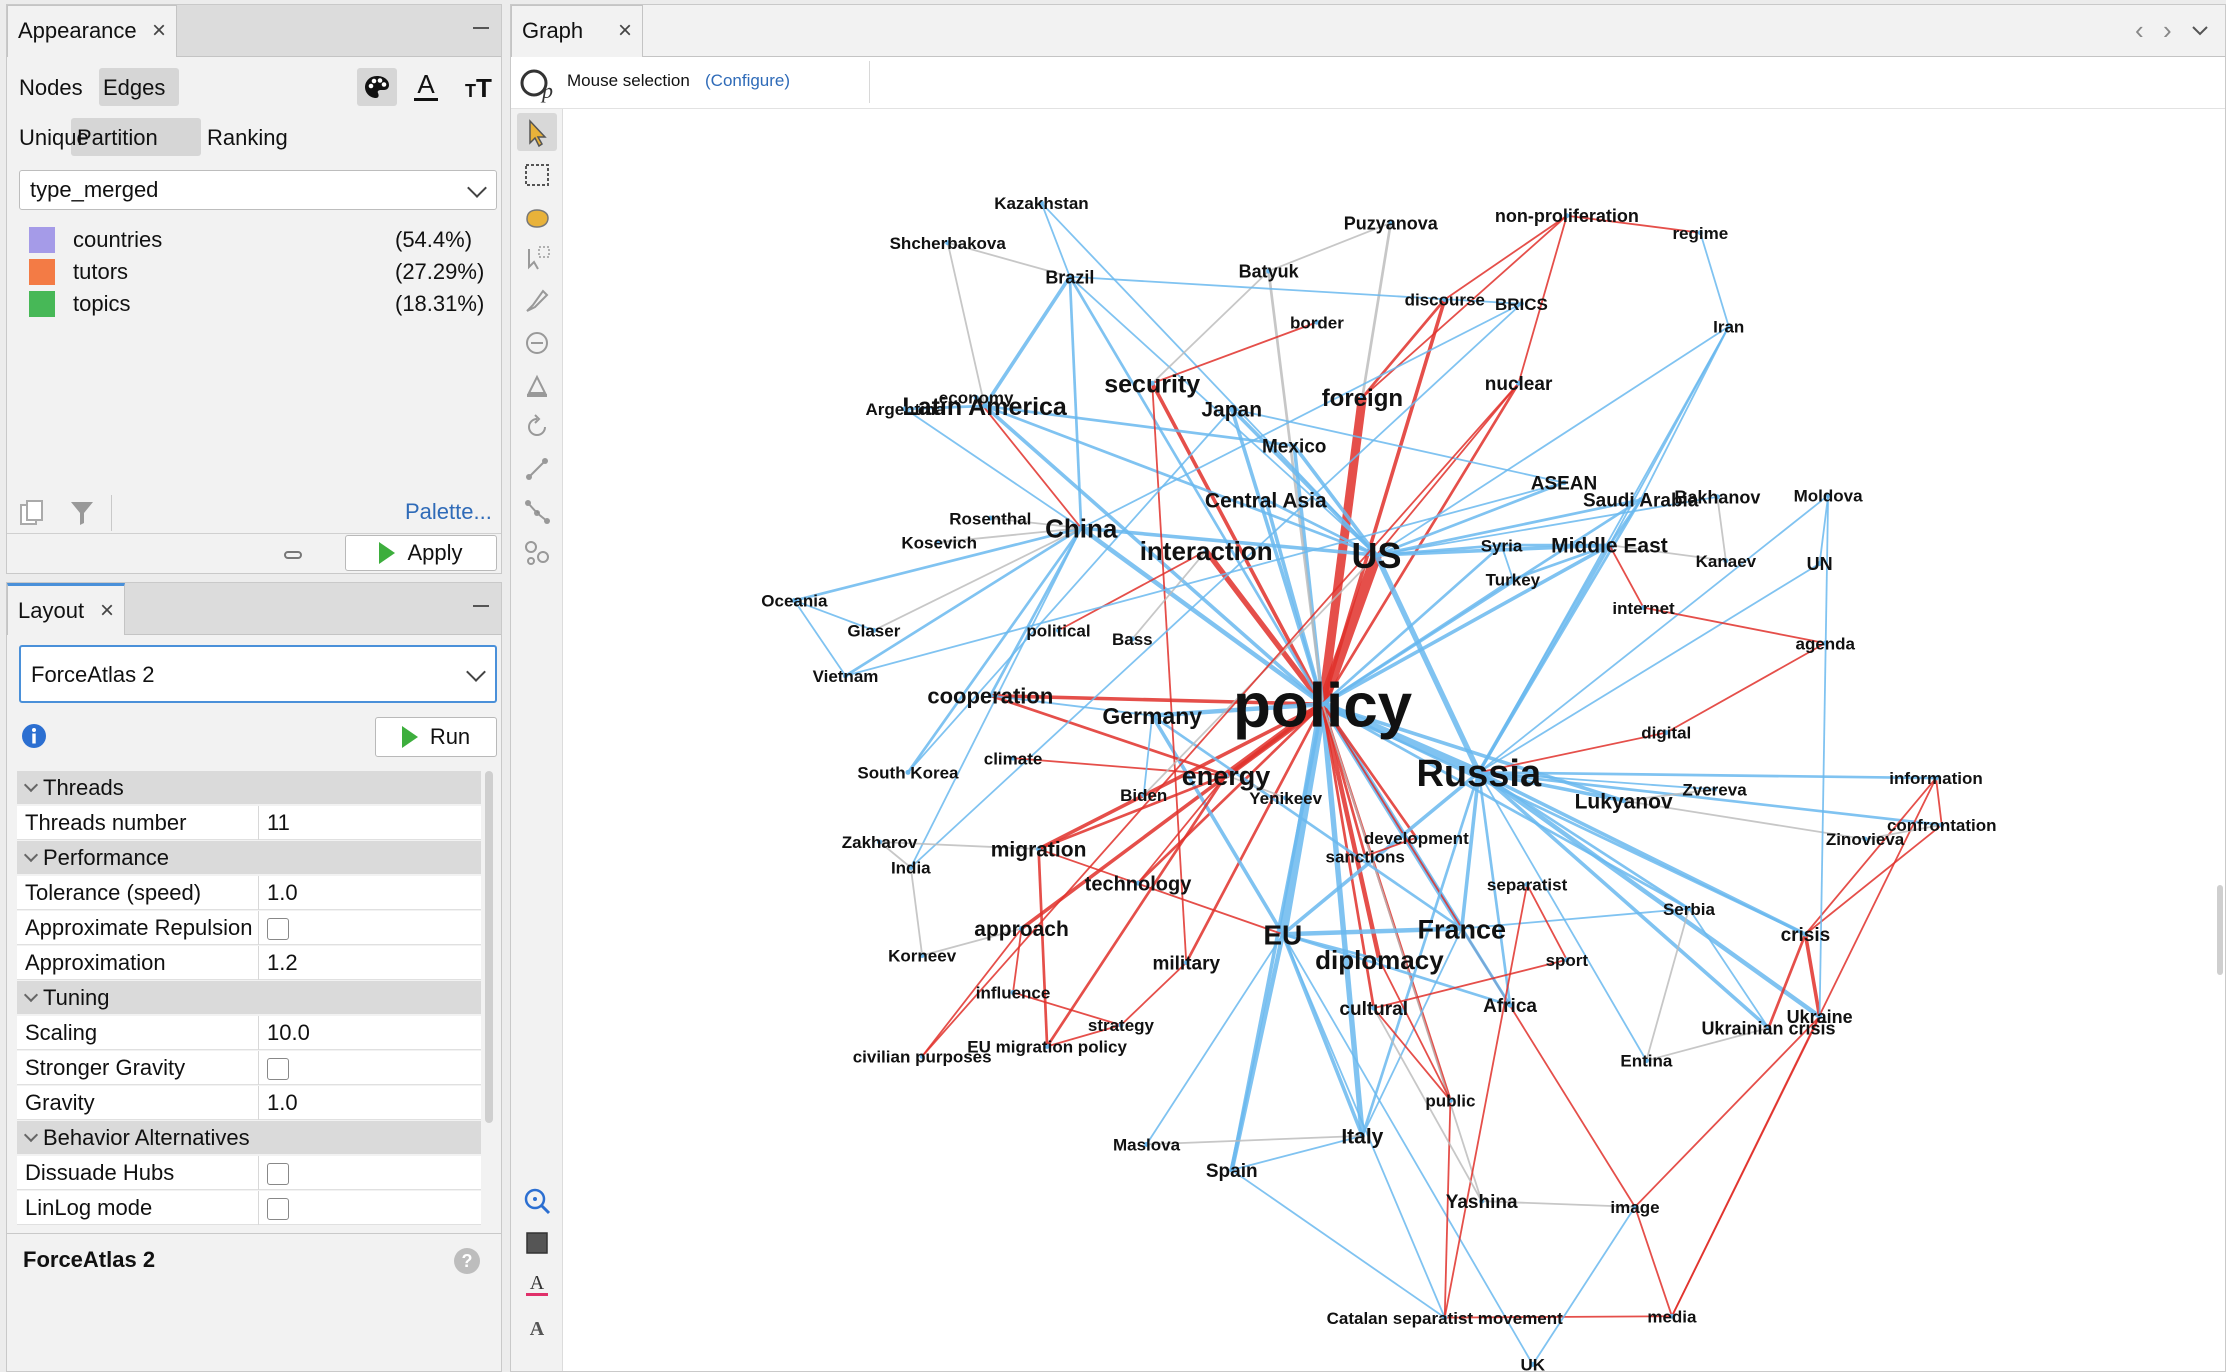 This screenshot has height=1372, width=2226. I want to click on node-label: Germany, so click(1152, 716).